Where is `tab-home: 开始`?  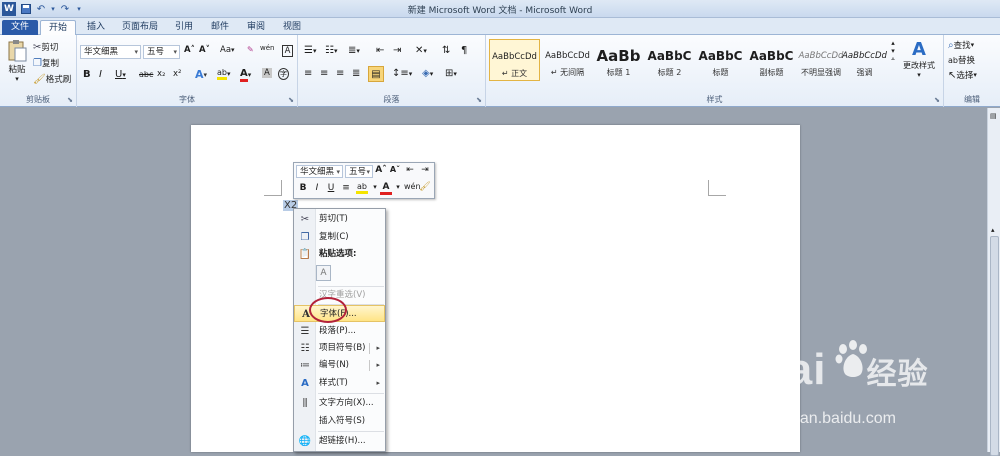 tab-home: 开始 is located at coordinates (58, 27).